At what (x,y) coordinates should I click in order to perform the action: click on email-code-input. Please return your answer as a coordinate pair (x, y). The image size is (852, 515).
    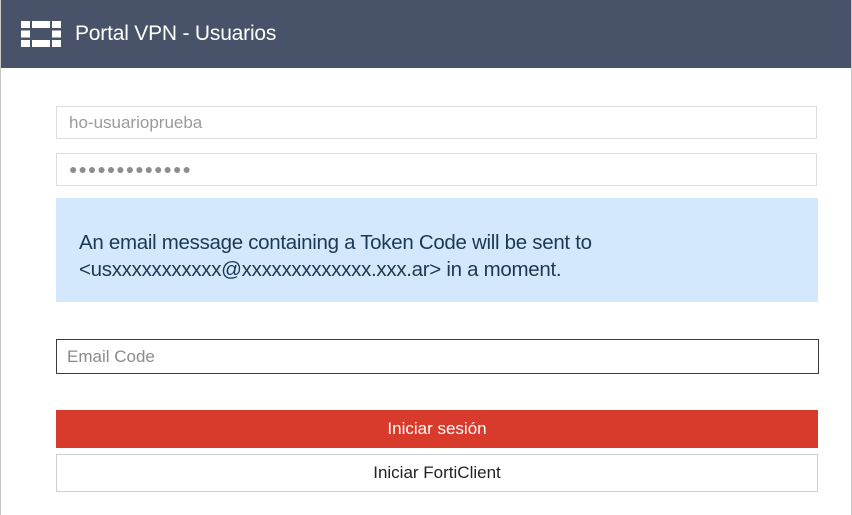
    Looking at the image, I should click on (437, 356).